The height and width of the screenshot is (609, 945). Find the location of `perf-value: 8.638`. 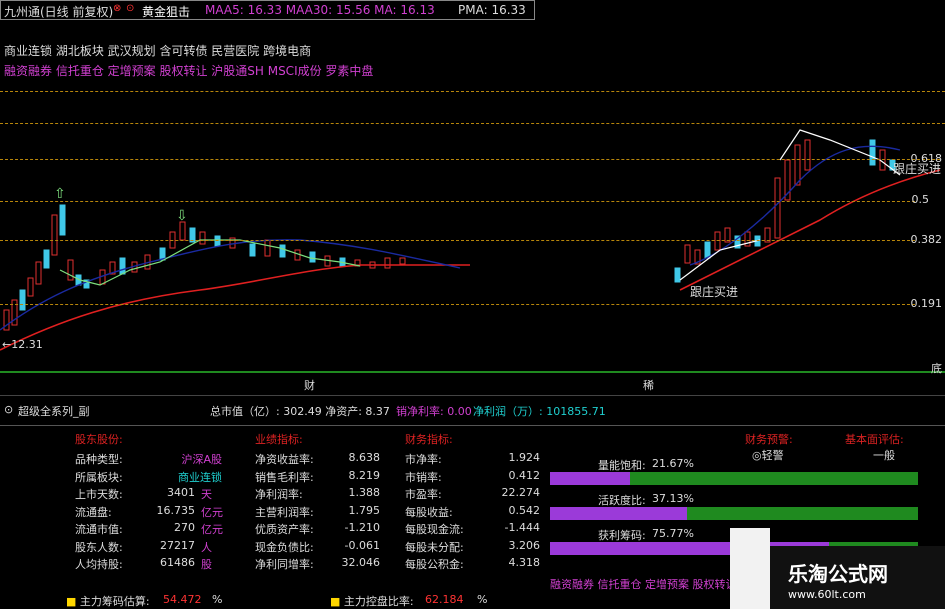

perf-value: 8.638 is located at coordinates (364, 457).